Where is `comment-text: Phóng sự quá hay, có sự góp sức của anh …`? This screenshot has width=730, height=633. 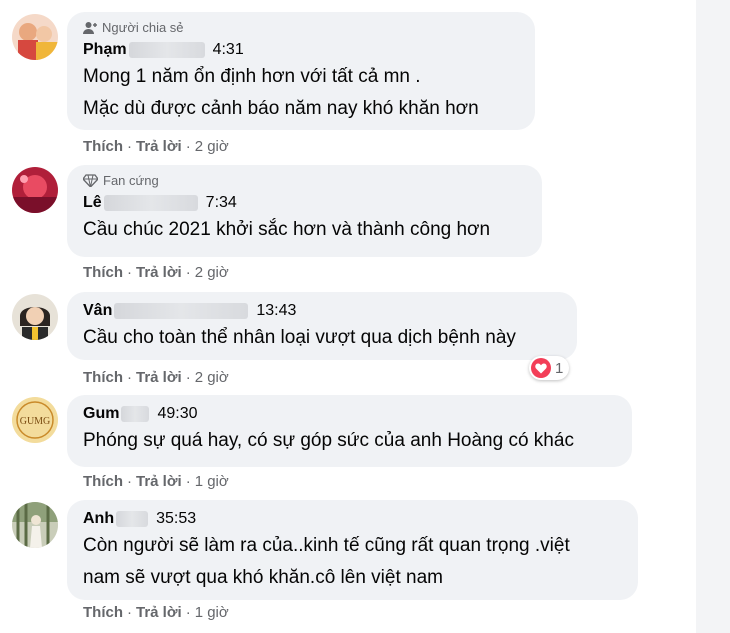
comment-text: Phóng sự quá hay, có sự góp sức của anh … is located at coordinates (328, 440).